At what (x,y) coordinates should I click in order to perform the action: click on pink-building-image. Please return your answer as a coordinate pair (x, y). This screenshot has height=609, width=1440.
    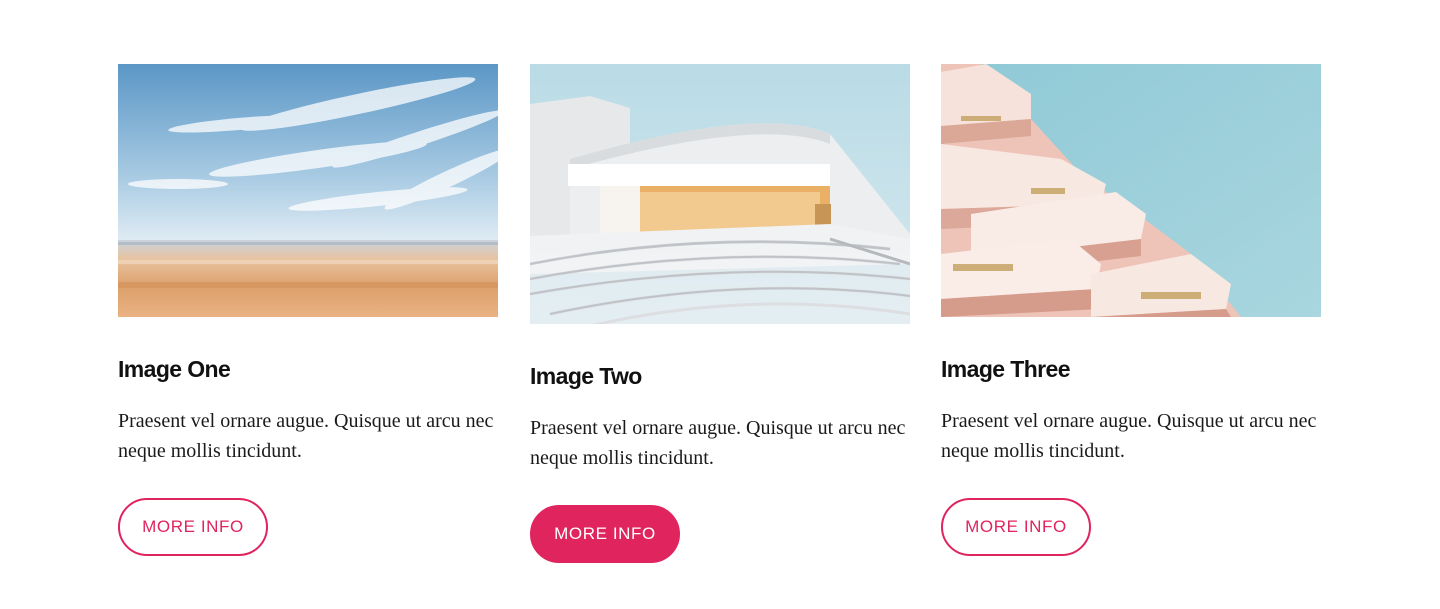
    Looking at the image, I should click on (1131, 190).